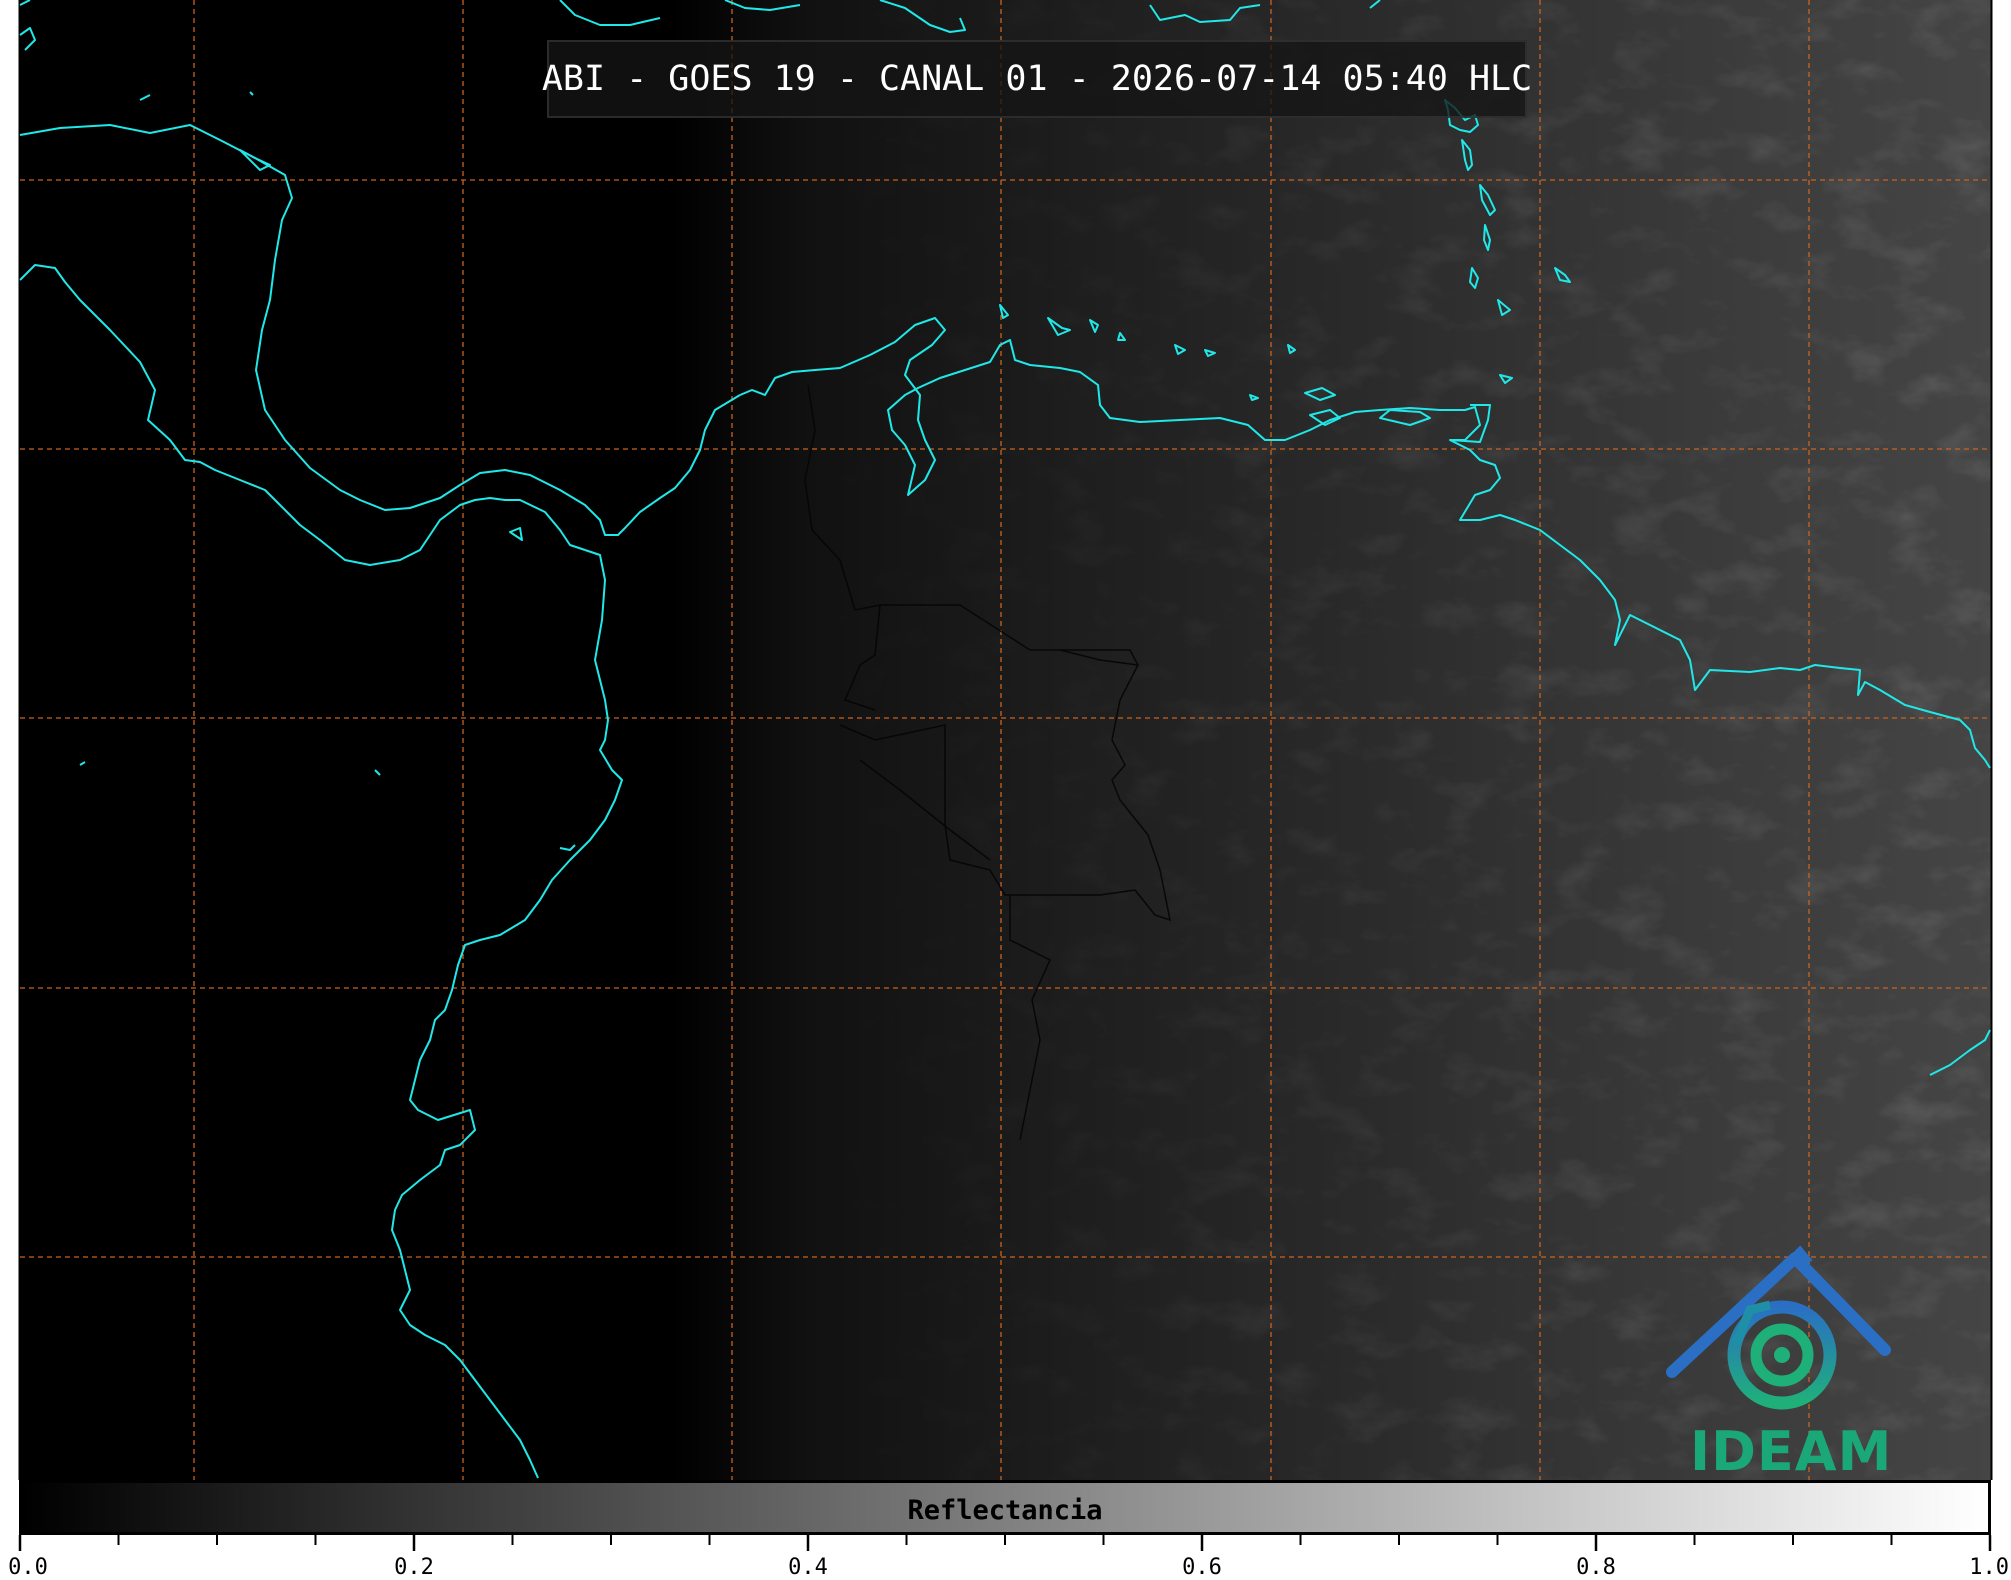 This screenshot has width=2011, height=1580. What do you see at coordinates (1202, 1567) in the screenshot?
I see `colorbar-tick-label: 0.6` at bounding box center [1202, 1567].